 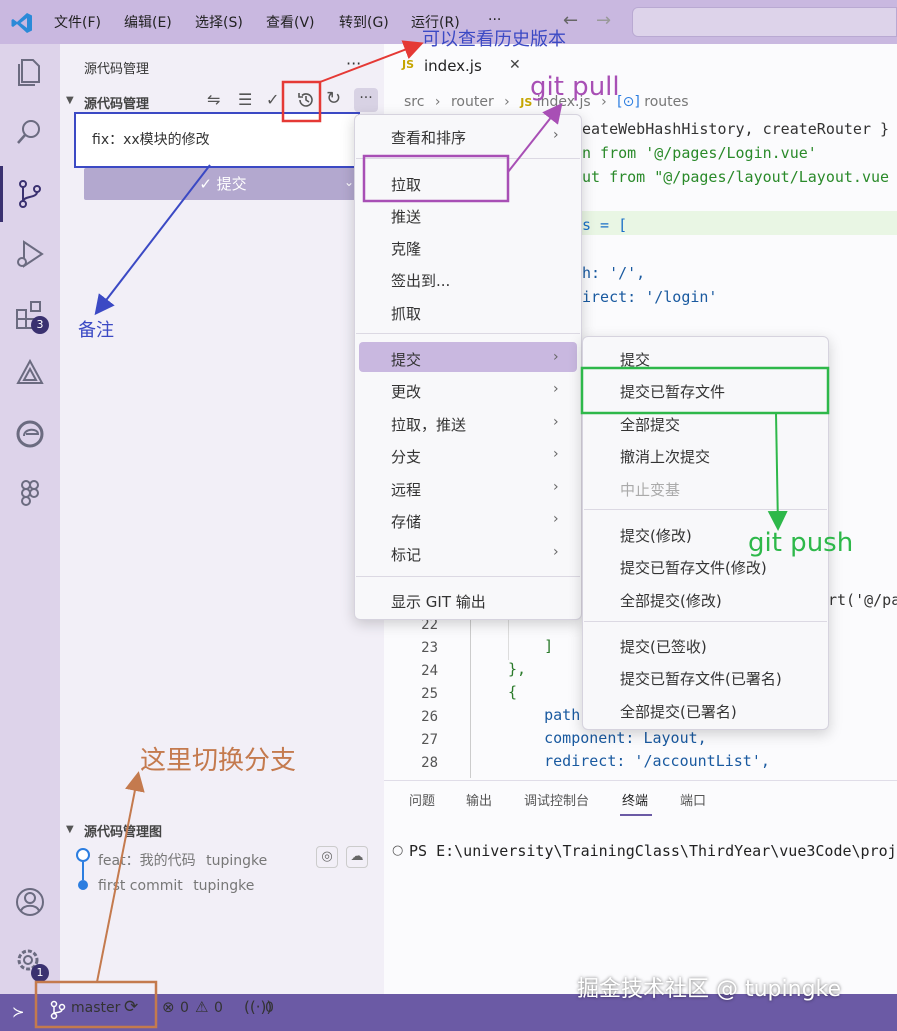 What do you see at coordinates (406, 489) in the screenshot?
I see `menu-item-remote: 远程` at bounding box center [406, 489].